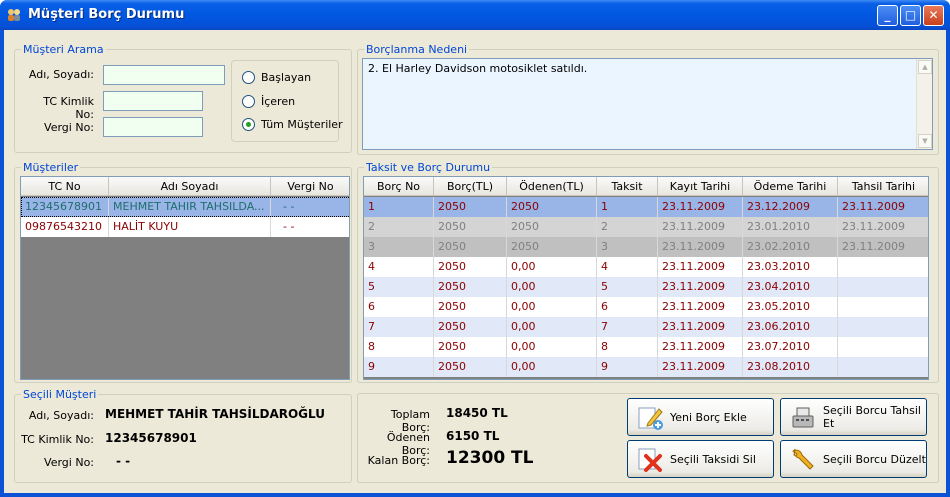 The image size is (950, 497). Describe the element at coordinates (248, 101) in the screenshot. I see `radio-circle` at that location.